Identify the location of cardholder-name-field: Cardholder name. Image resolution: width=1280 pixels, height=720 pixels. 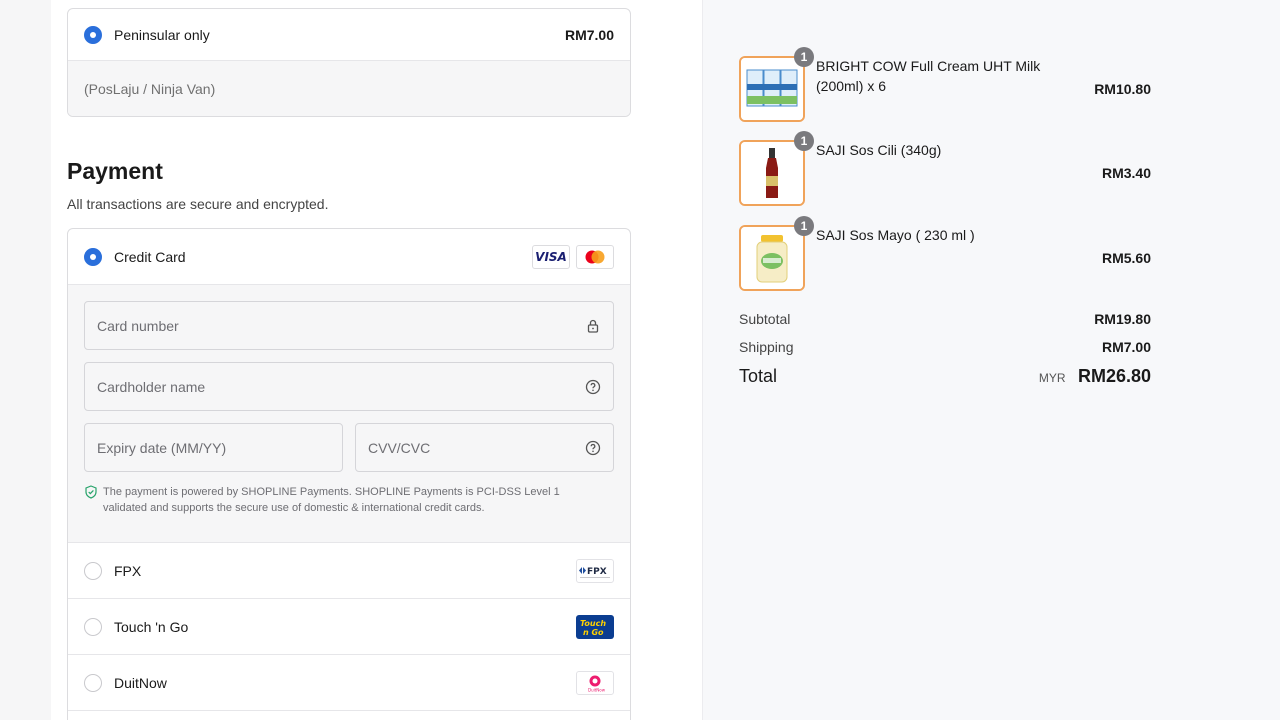
(349, 386).